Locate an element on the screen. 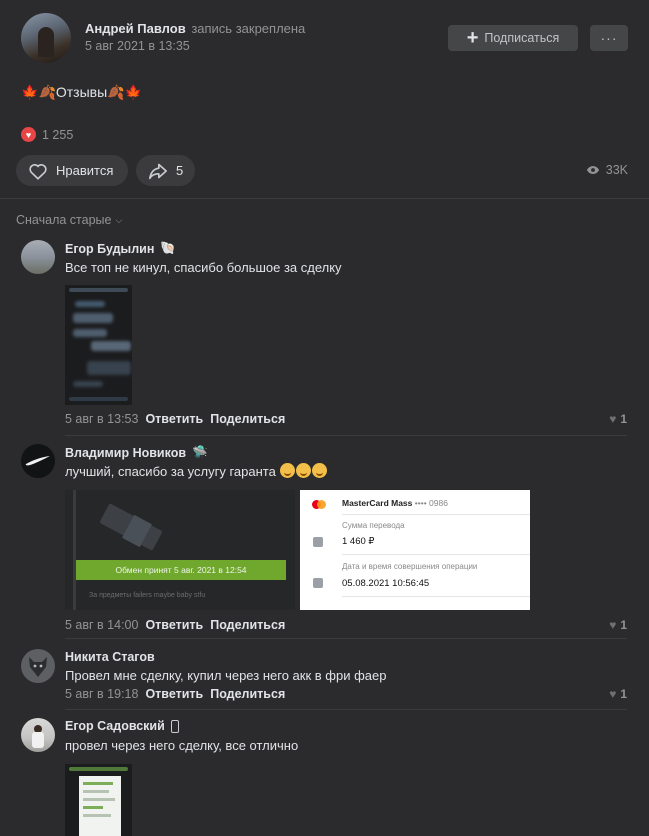 The height and width of the screenshot is (836, 649). comment-text: лучший, спасибо за услугу гаранта is located at coordinates (196, 471).